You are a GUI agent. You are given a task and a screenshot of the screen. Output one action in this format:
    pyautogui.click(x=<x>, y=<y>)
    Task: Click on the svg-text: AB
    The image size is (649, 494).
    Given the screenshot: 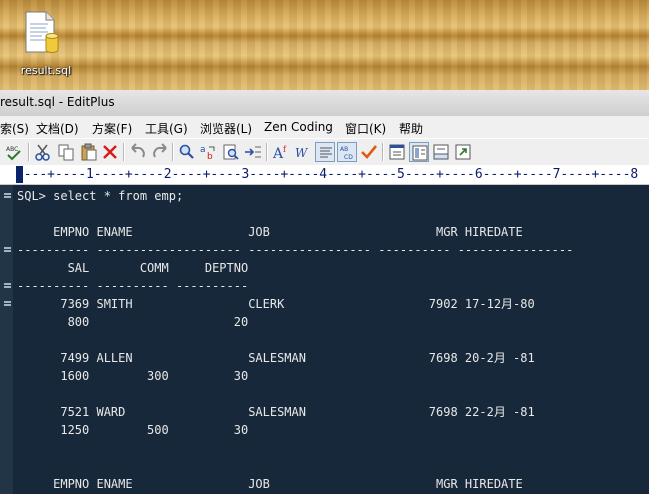 What is the action you would take?
    pyautogui.click(x=344, y=149)
    